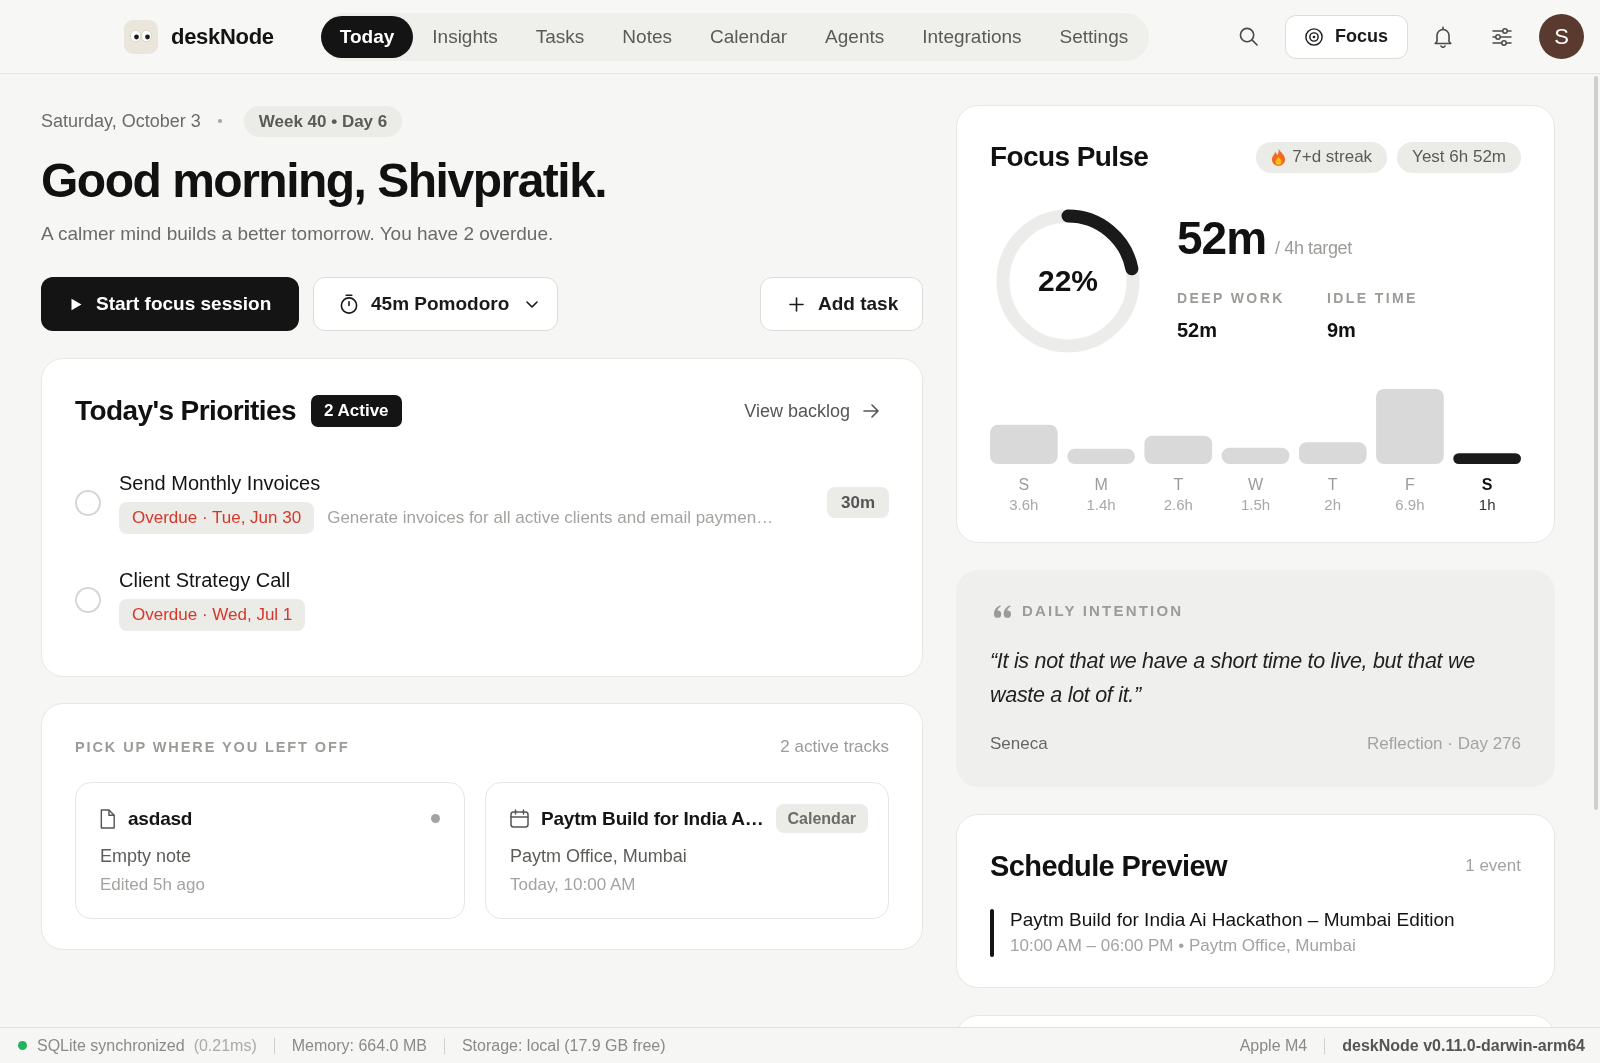 This screenshot has width=1600, height=1063. What do you see at coordinates (146, 856) in the screenshot?
I see `track-detail: Empty note` at bounding box center [146, 856].